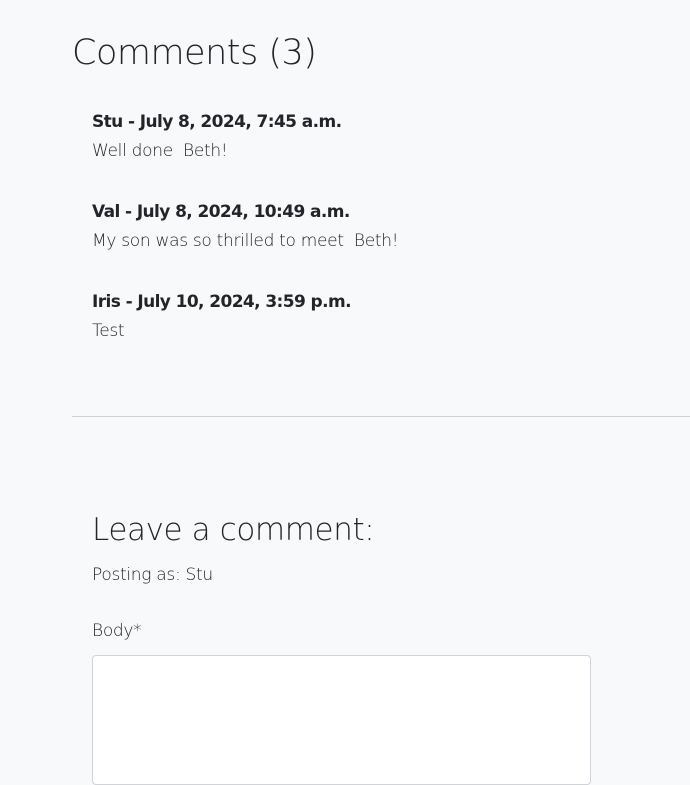  Describe the element at coordinates (222, 316) in the screenshot. I see `comment-item: Iris - July 10, 2024, 3:59 p.m. Test` at that location.